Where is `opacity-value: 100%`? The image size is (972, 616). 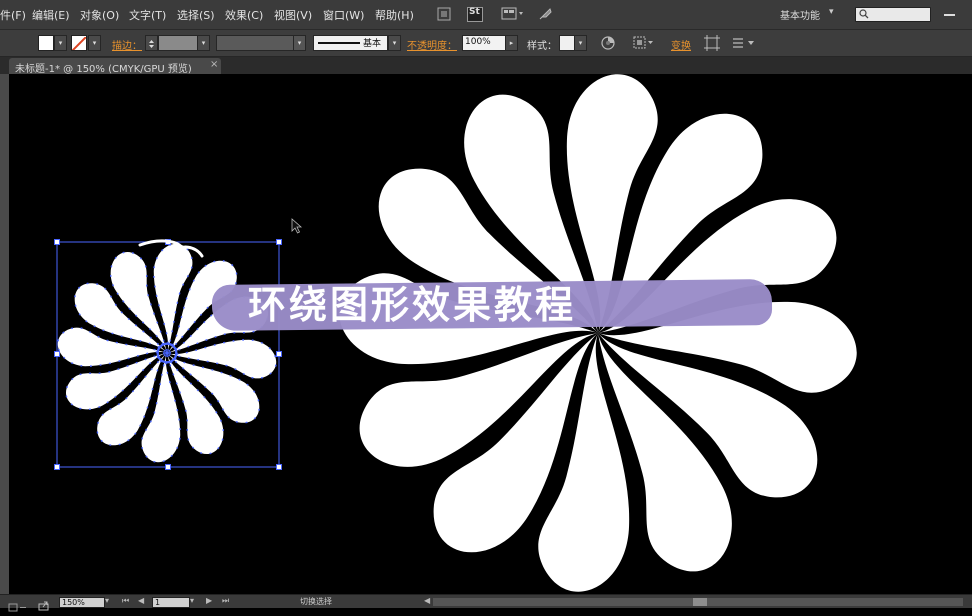 opacity-value: 100% is located at coordinates (478, 42).